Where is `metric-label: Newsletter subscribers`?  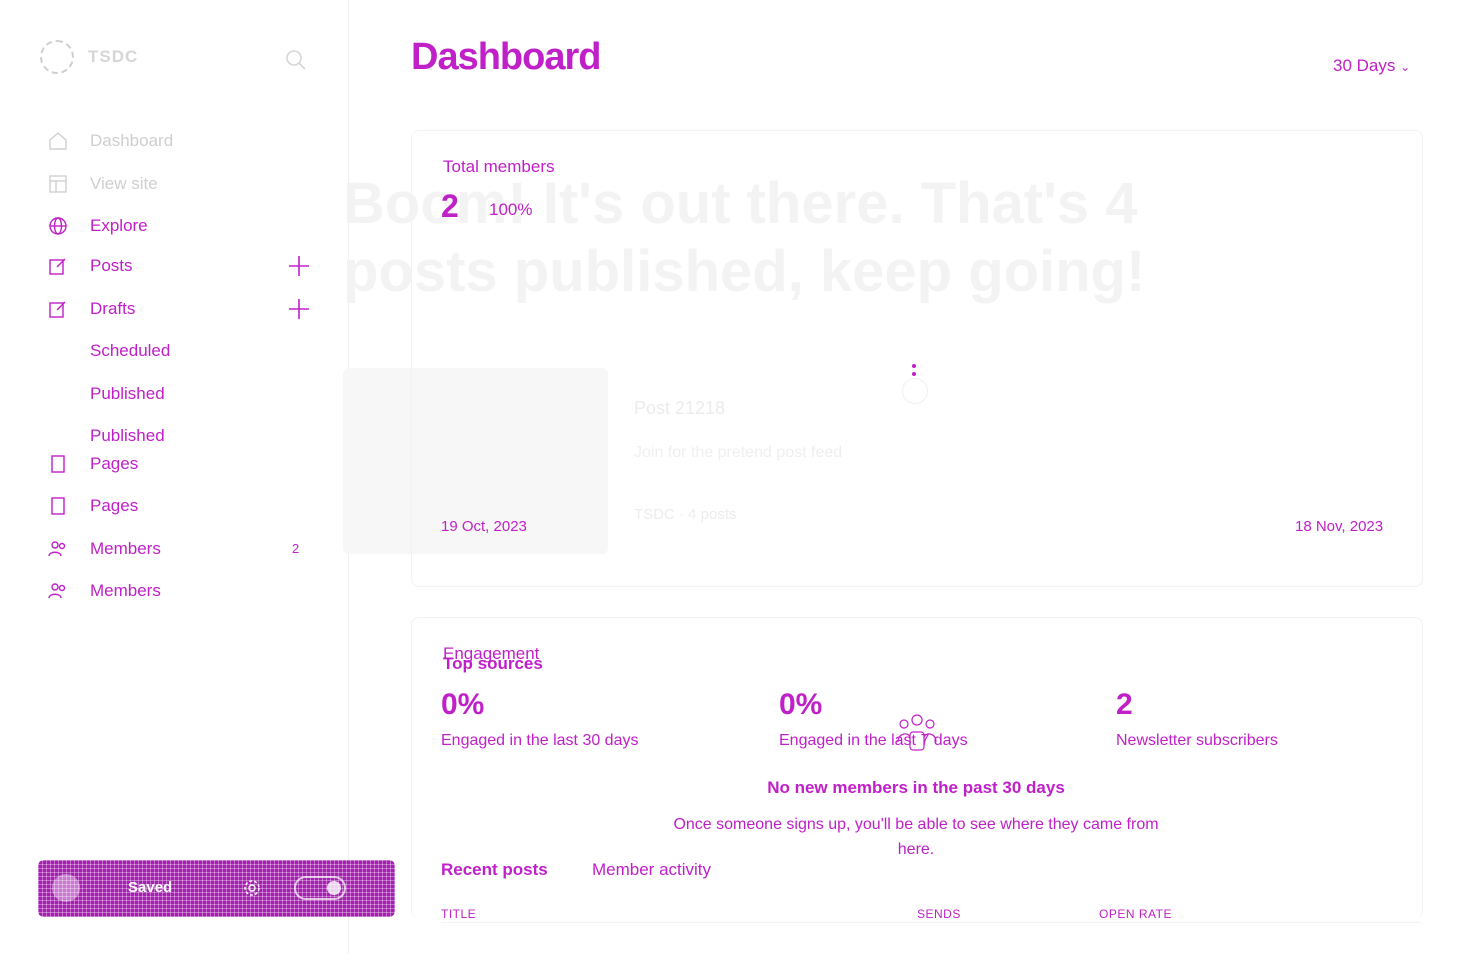 metric-label: Newsletter subscribers is located at coordinates (1197, 740).